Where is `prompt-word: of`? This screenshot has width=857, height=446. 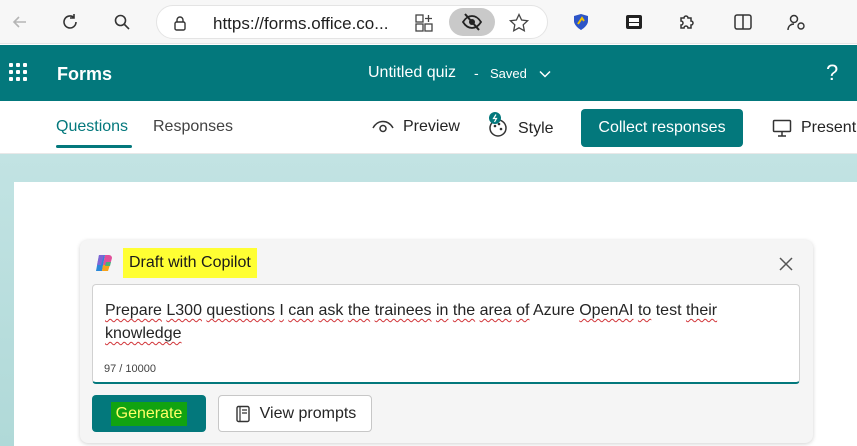
prompt-word: of is located at coordinates (523, 310).